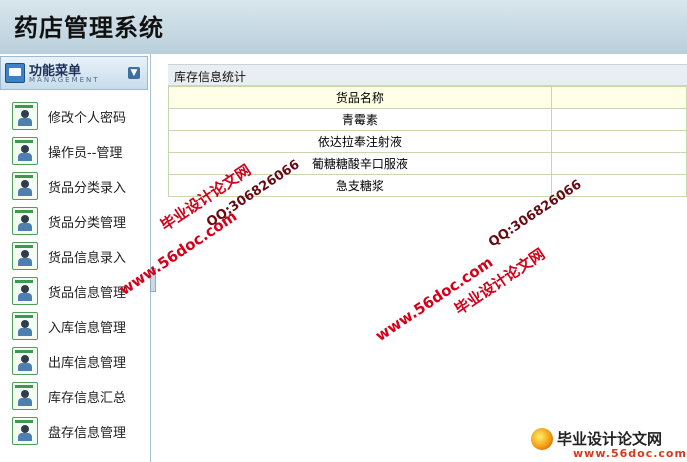 This screenshot has height=462, width=687. What do you see at coordinates (87, 223) in the screenshot?
I see `sidebar-item-label: 货品分类管理` at bounding box center [87, 223].